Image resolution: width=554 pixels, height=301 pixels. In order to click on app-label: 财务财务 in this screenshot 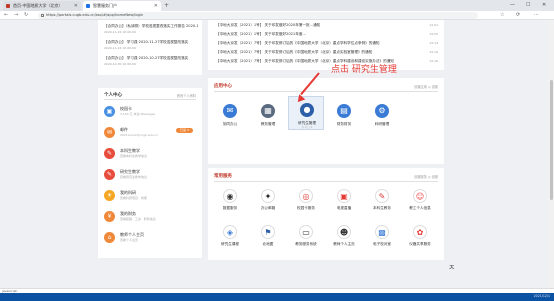, I will do `click(344, 124)`.